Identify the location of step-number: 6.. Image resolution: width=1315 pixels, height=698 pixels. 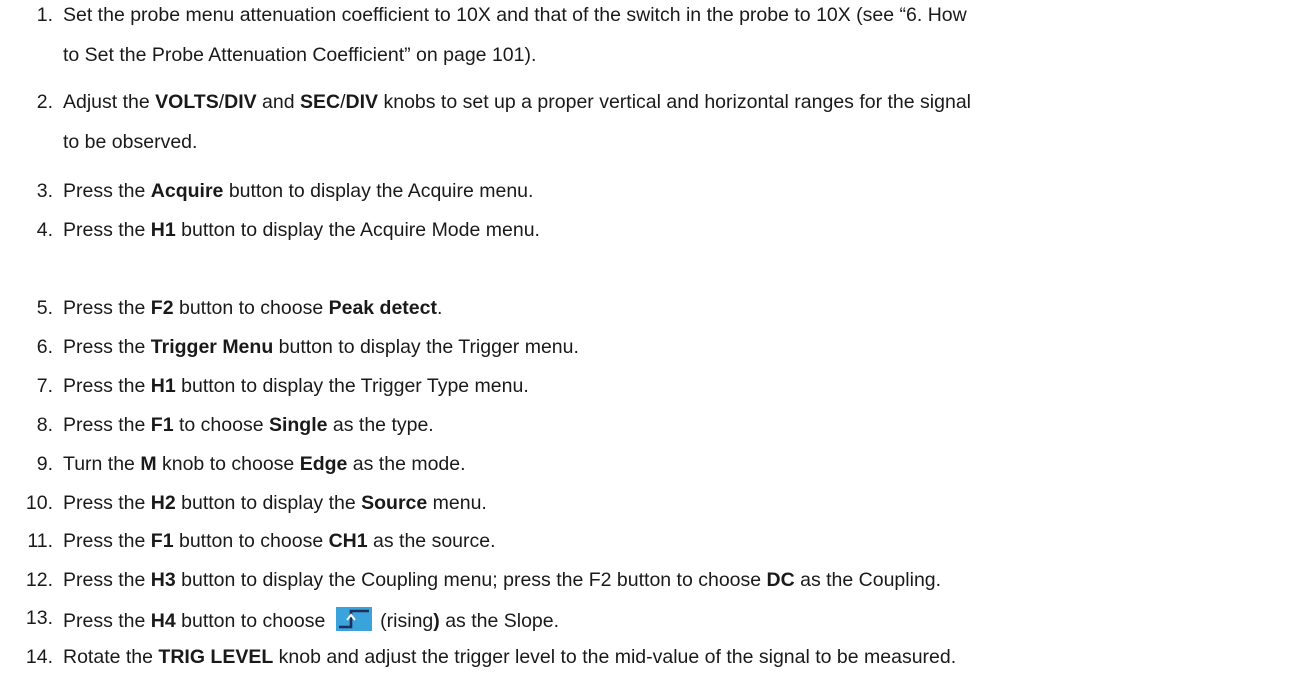
(44, 347).